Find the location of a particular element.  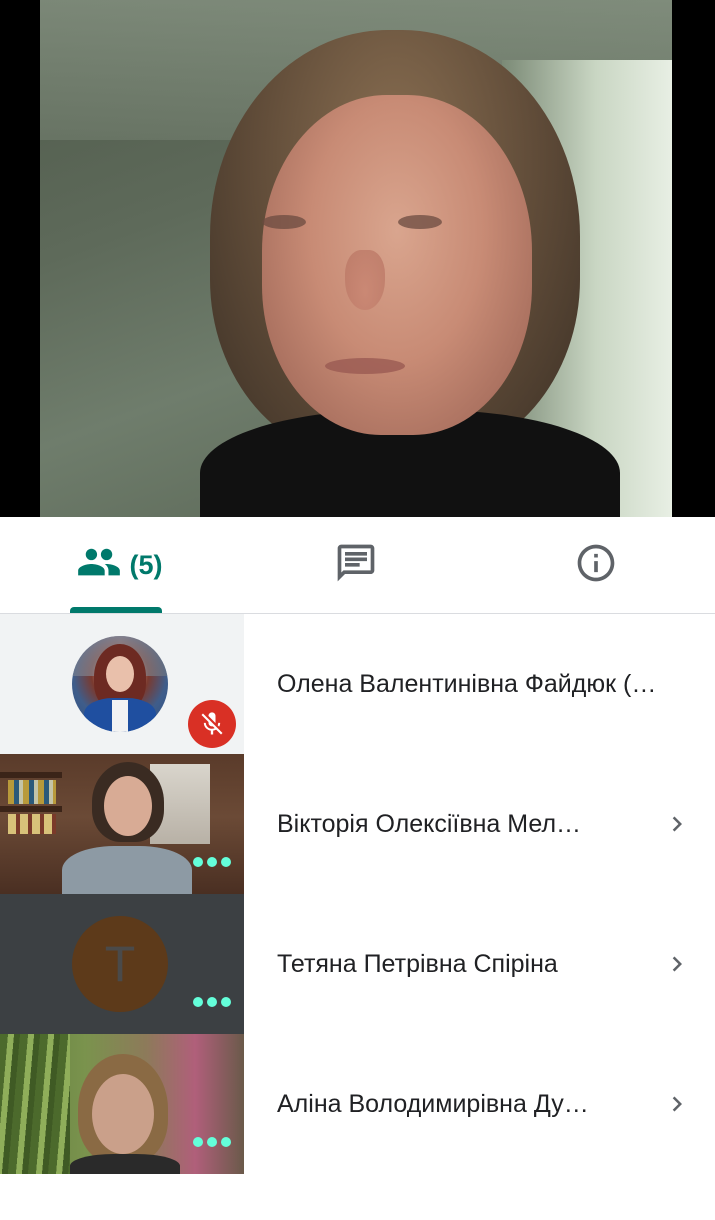

avatar is located at coordinates (120, 684).